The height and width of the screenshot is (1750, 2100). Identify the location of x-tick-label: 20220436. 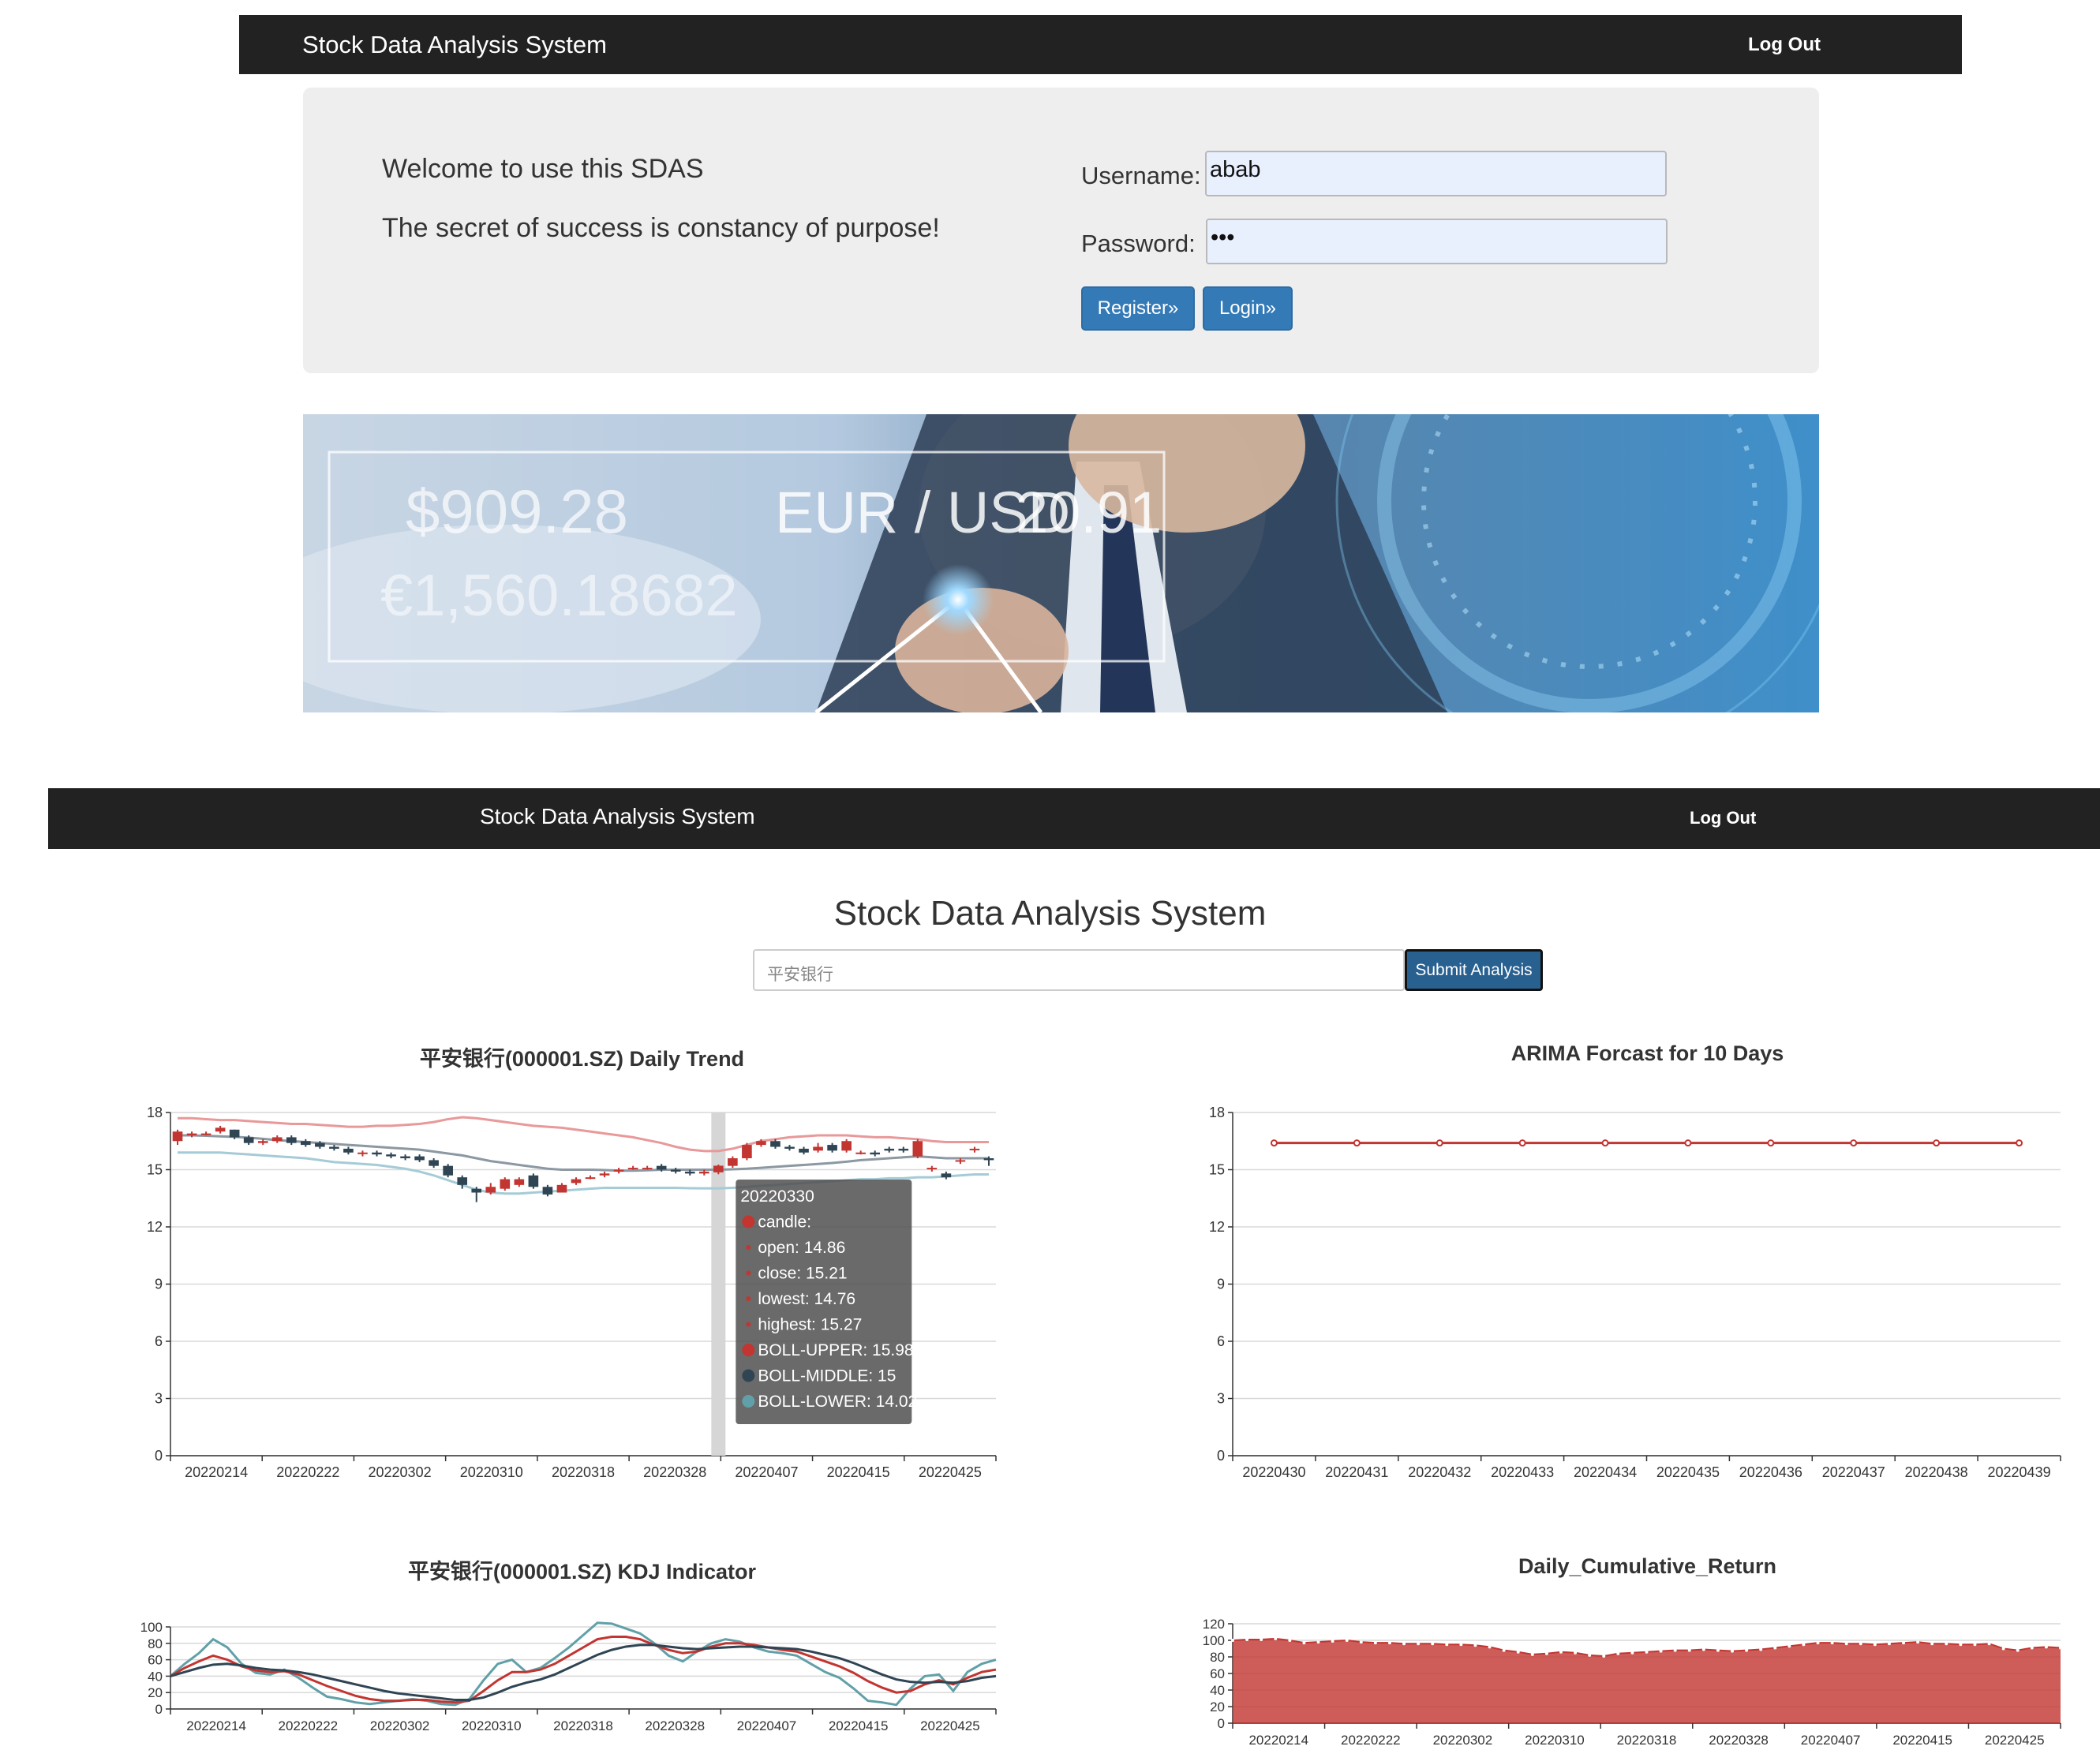
(1771, 1472).